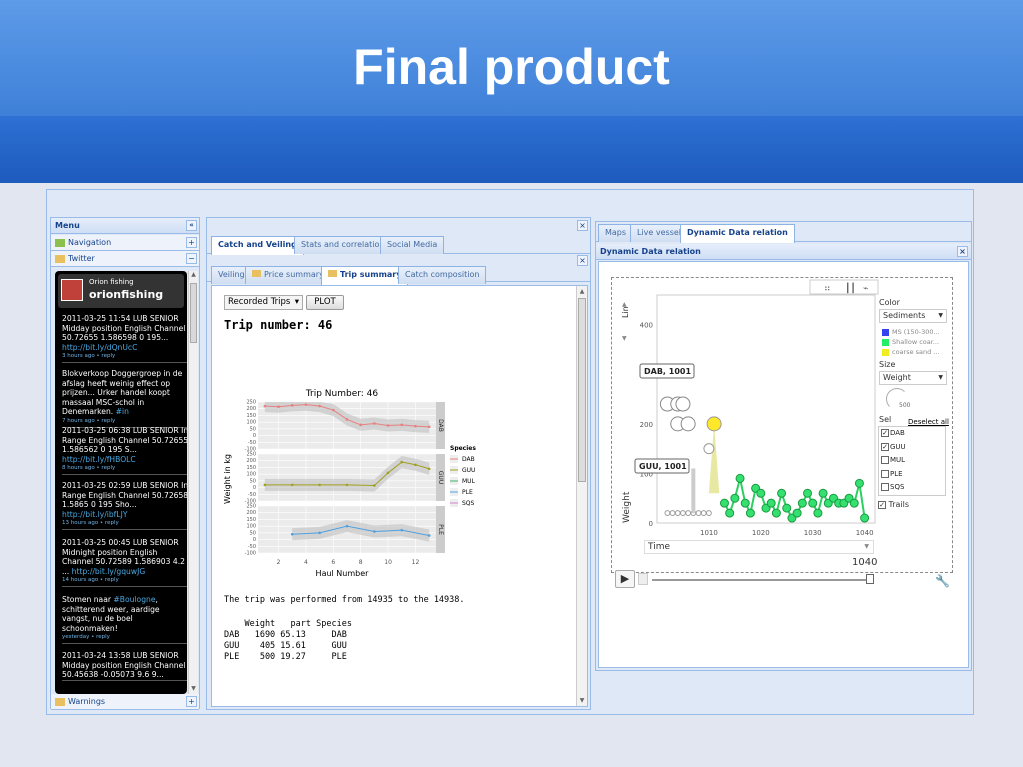 The width and height of the screenshot is (1023, 767). What do you see at coordinates (962, 251) in the screenshot?
I see `close-dynamic-icon: ×` at bounding box center [962, 251].